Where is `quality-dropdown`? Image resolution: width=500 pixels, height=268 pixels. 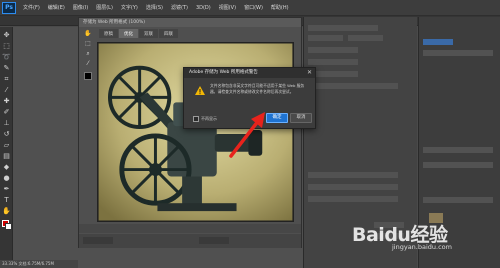 quality-dropdown is located at coordinates (365, 38).